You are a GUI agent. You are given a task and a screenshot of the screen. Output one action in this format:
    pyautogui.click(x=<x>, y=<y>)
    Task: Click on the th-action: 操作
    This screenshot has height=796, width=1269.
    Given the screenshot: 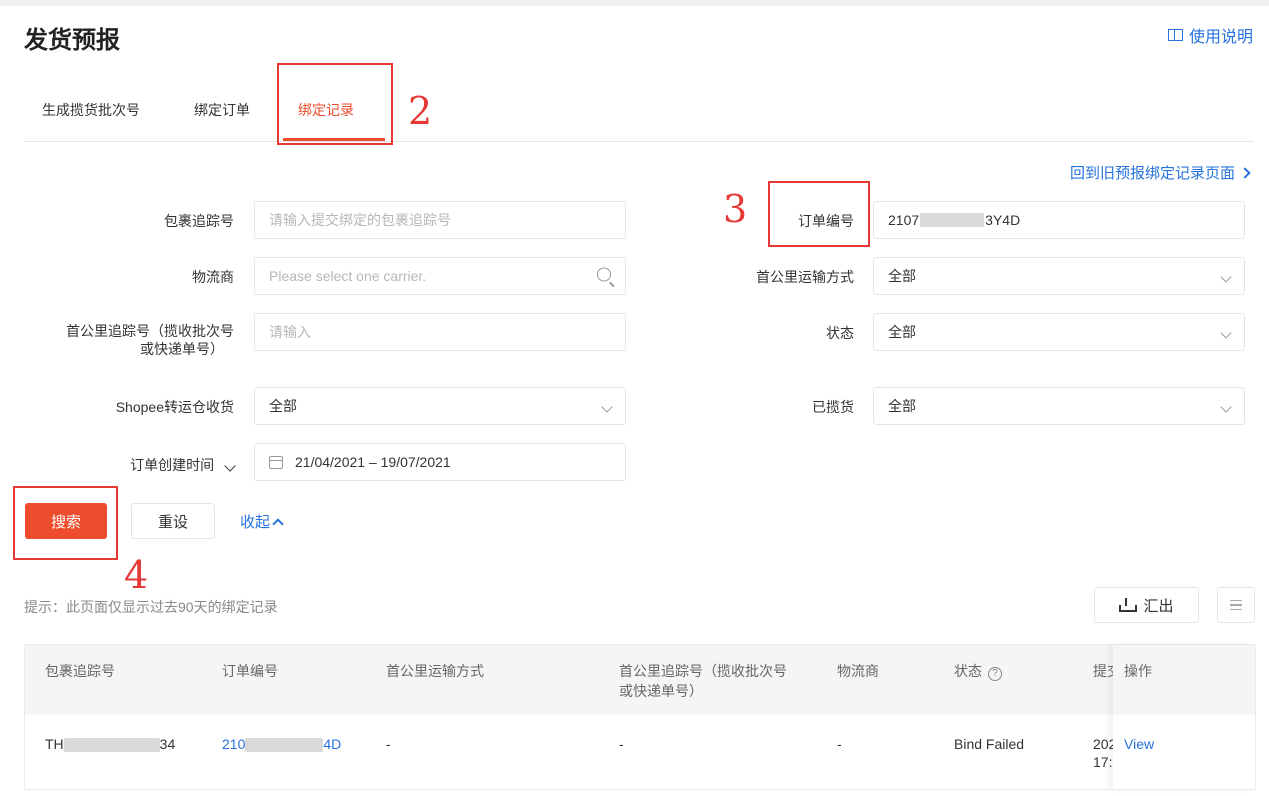 What is the action you would take?
    pyautogui.click(x=1138, y=671)
    